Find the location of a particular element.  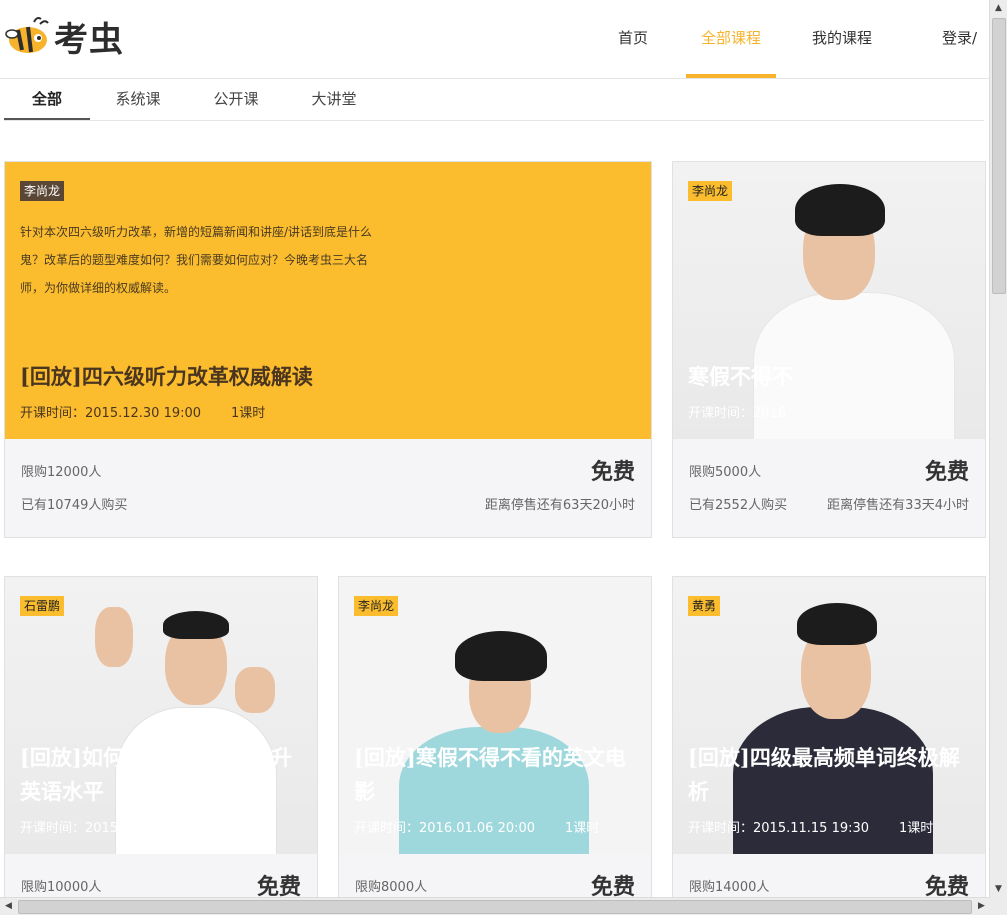

course-start-time: 开课时间：2015.12.29 20:00 is located at coordinates (111, 828).